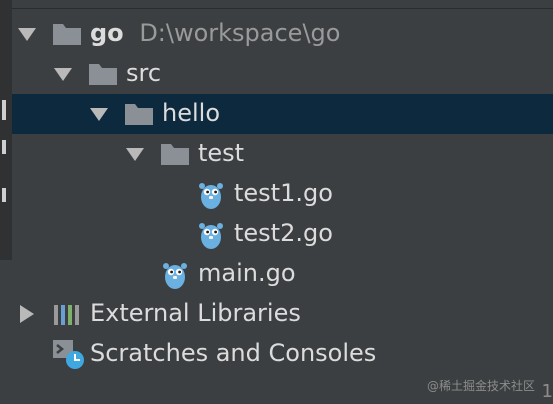  I want to click on tree-node-scratches: Scratches and Consoles, so click(282, 354).